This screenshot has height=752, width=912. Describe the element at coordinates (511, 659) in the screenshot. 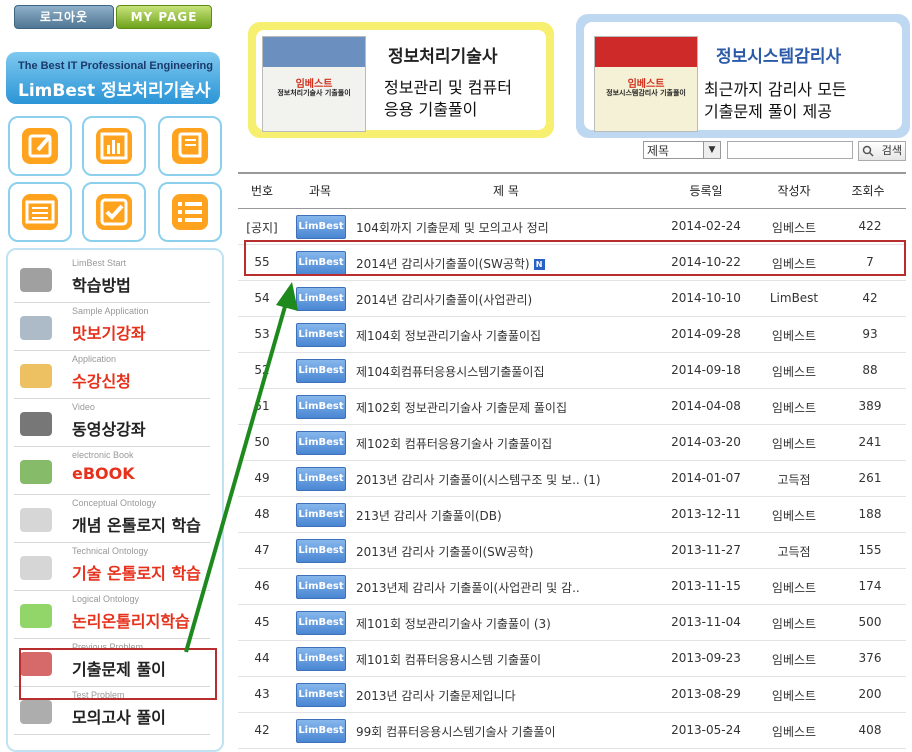

I see `row-title-link: 제101회 컴퓨터응용시스템 기출풀이` at that location.